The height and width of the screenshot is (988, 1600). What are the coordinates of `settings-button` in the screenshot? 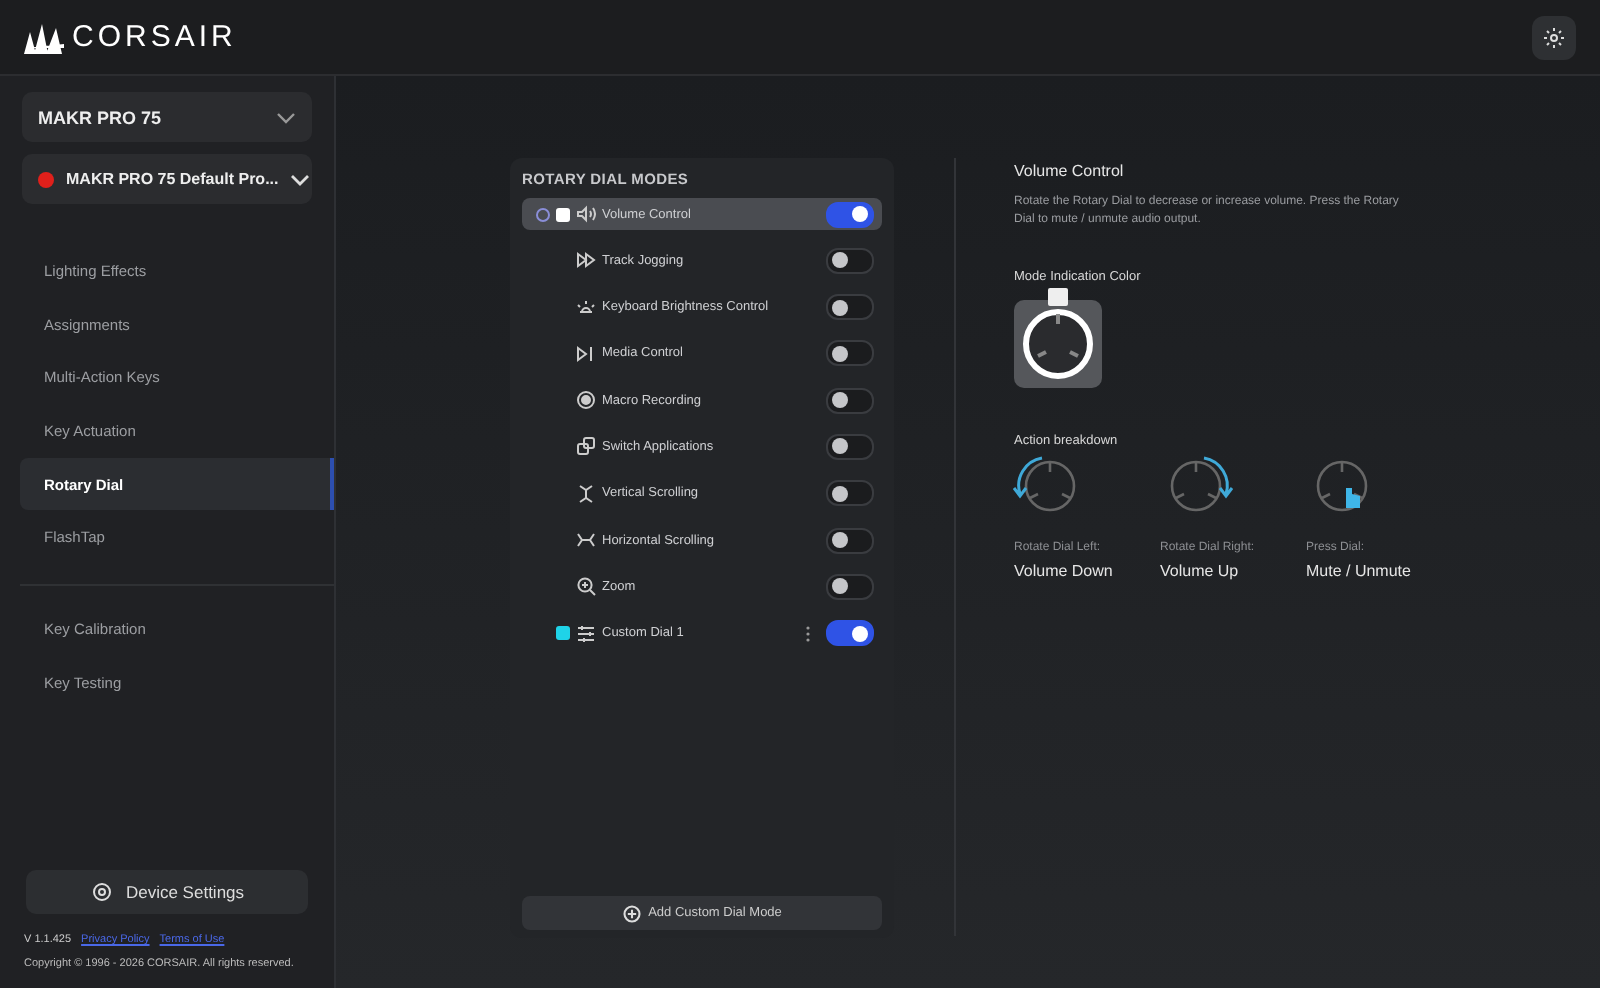 It's located at (1554, 37).